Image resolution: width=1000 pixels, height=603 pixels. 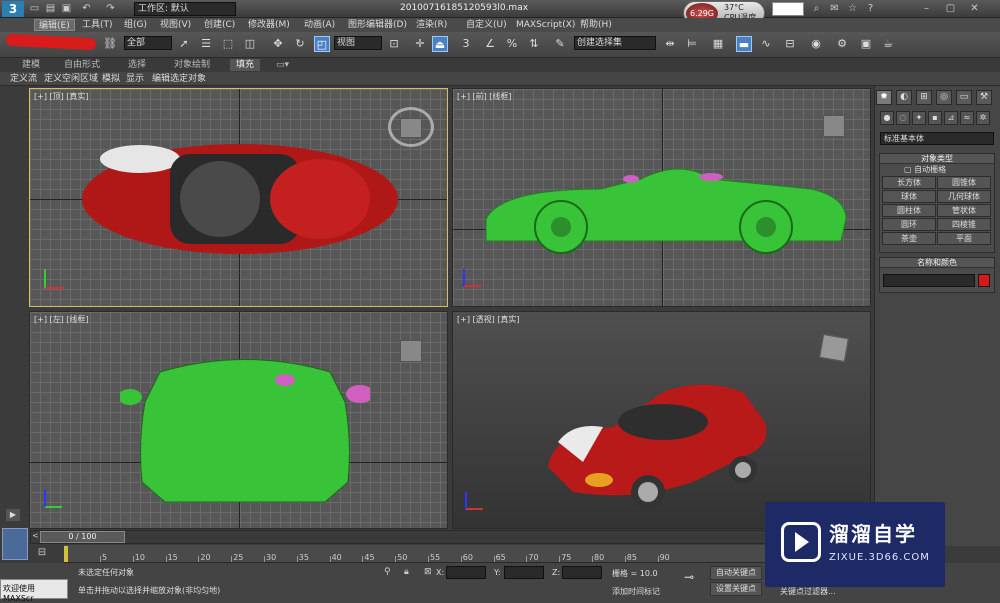 I want to click on menu-tools: 工具(T), so click(x=97, y=25).